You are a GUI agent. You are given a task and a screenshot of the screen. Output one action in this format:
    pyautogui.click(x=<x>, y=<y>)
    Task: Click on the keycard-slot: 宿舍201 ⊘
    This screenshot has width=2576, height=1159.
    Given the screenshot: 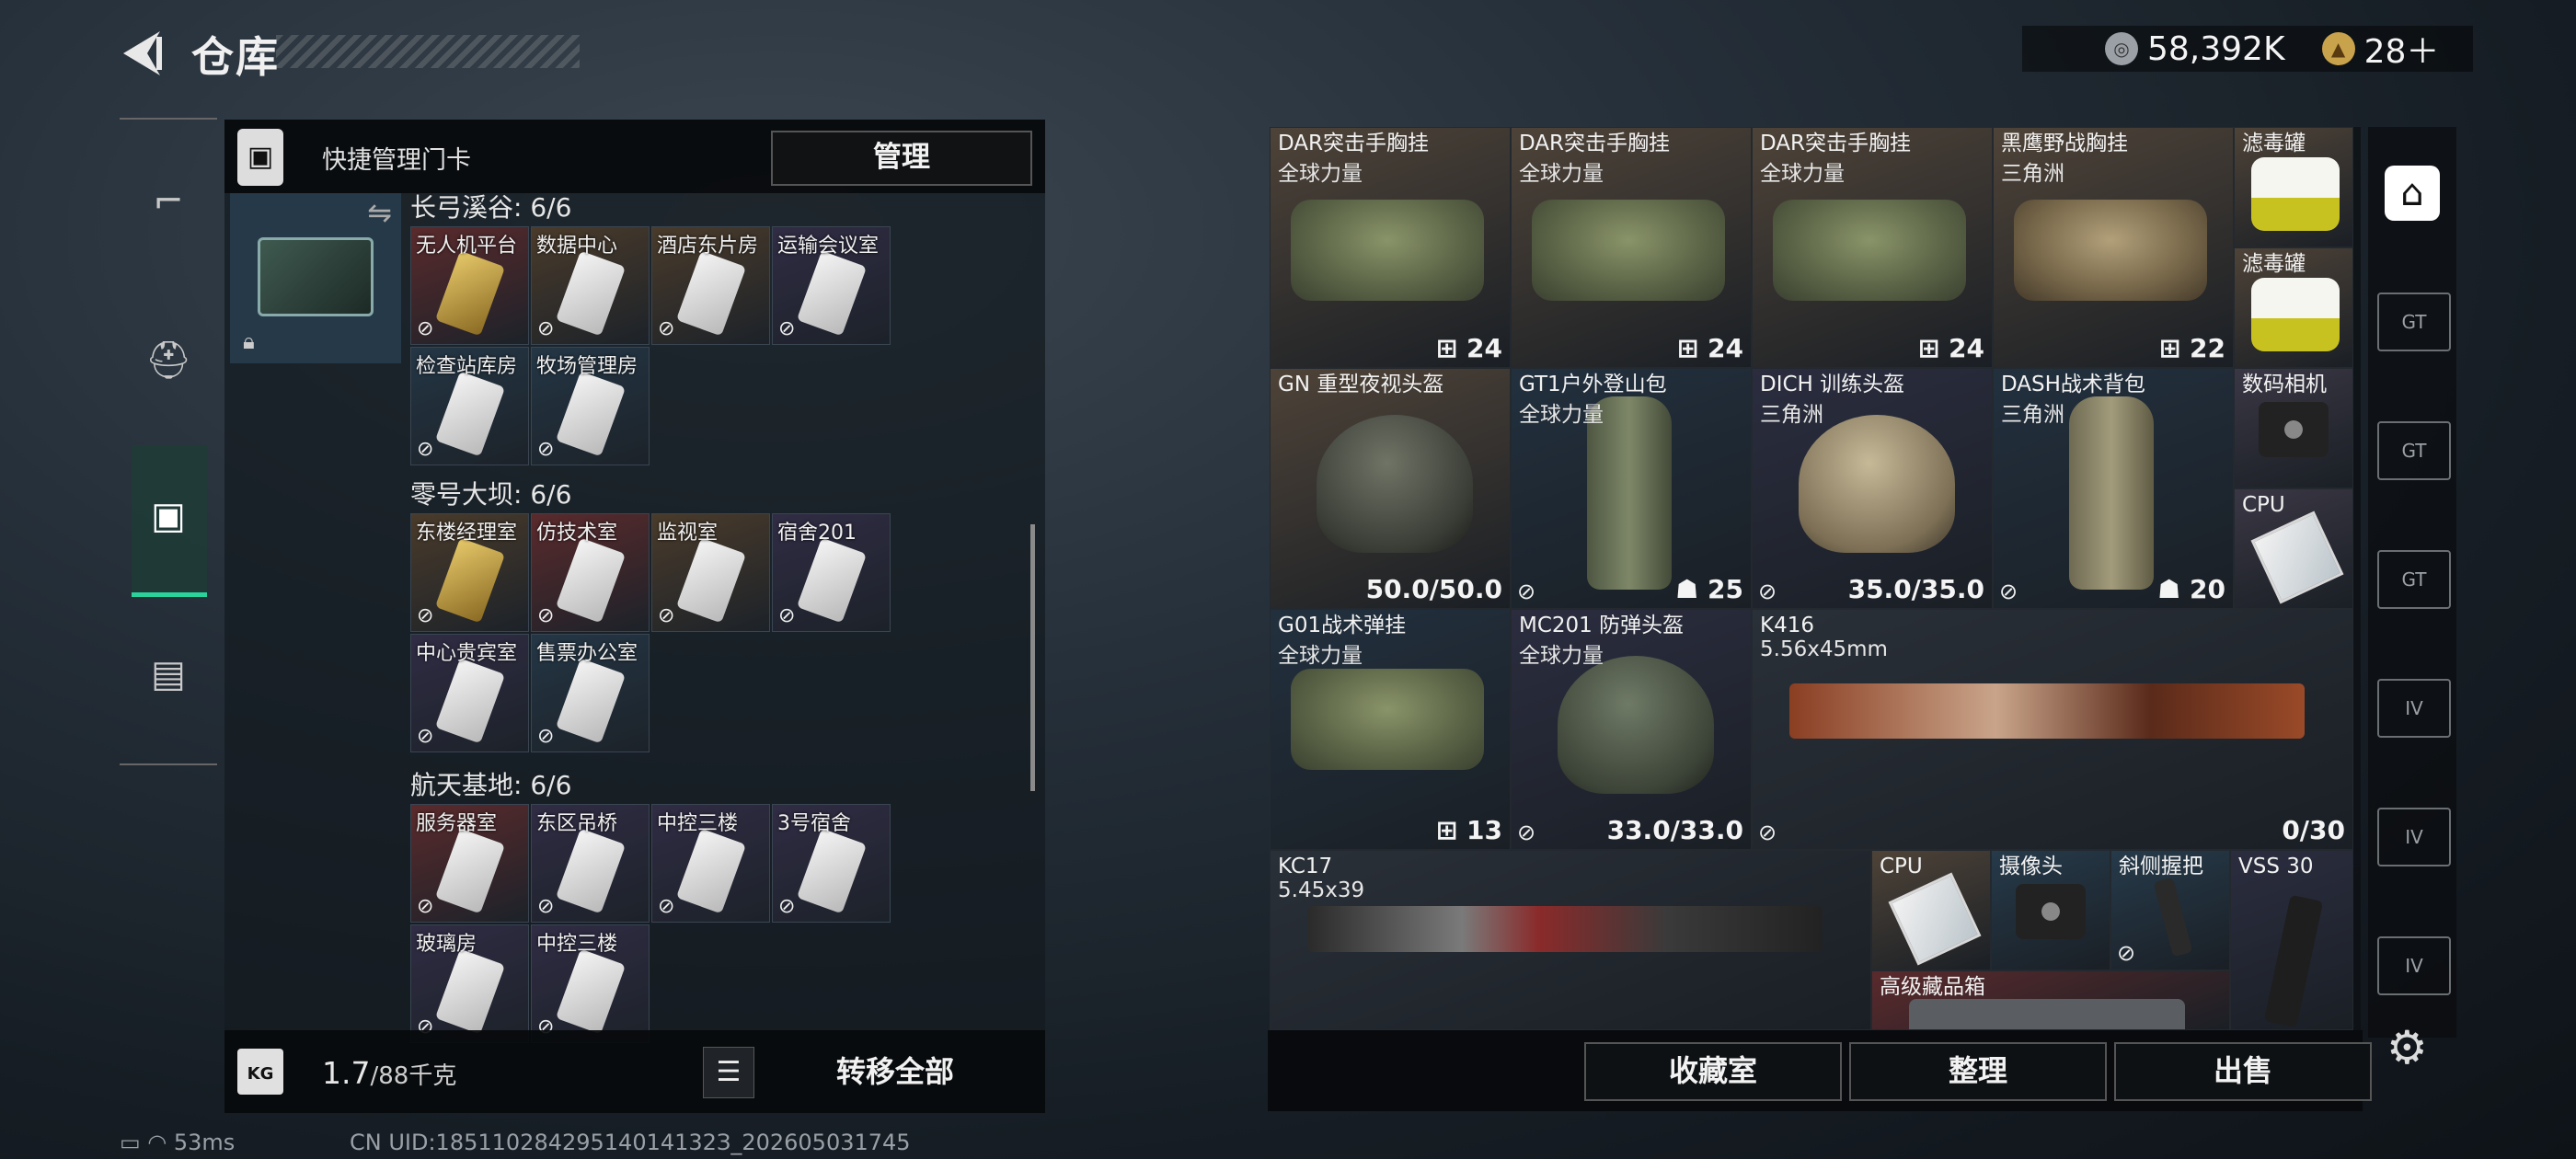 What is the action you would take?
    pyautogui.click(x=831, y=572)
    